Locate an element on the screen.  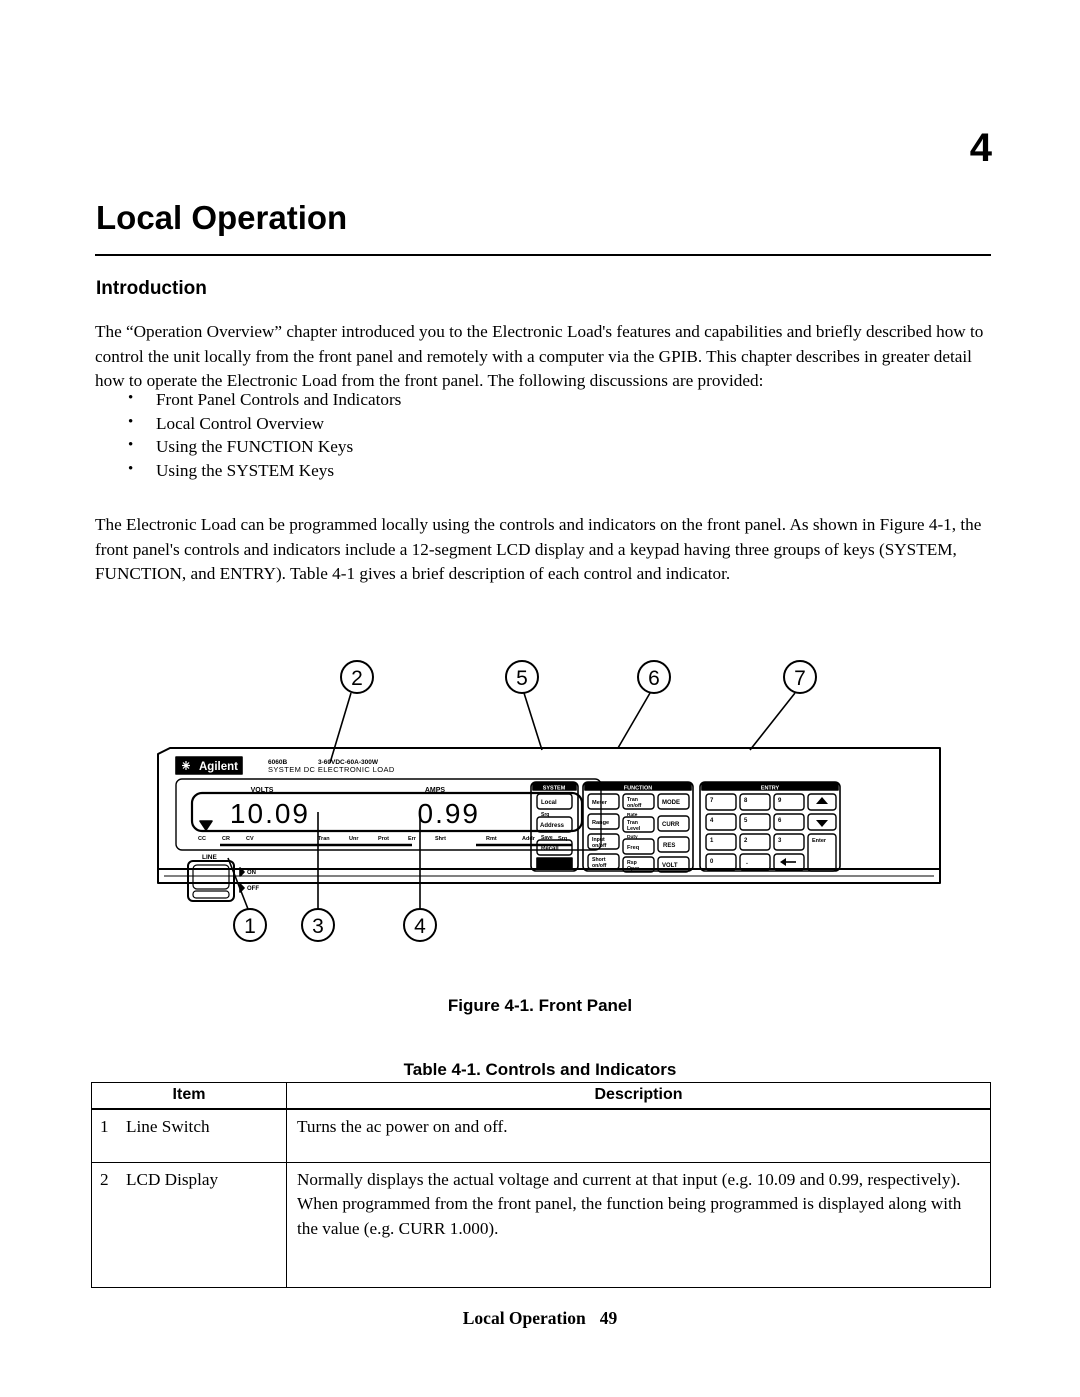
svg-text: CV is located at coordinates (250, 839).